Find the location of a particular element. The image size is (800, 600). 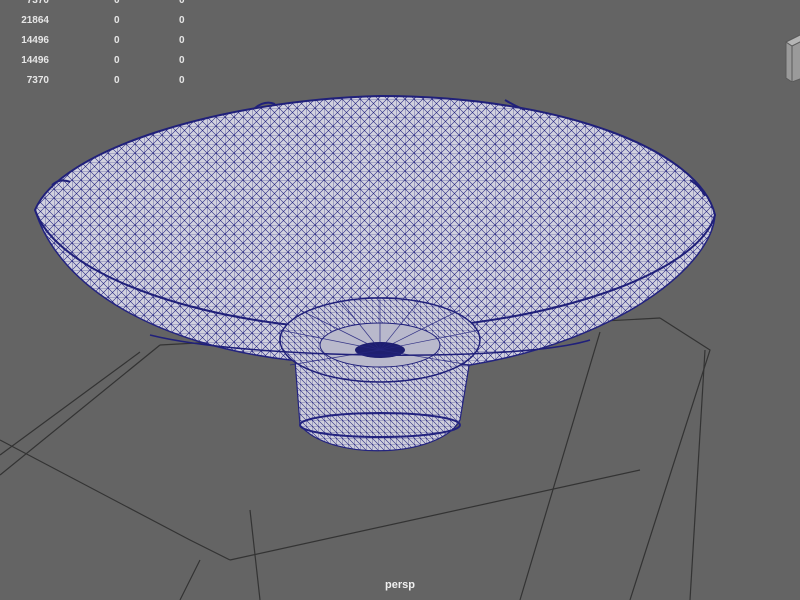

camera-name-label: persp is located at coordinates (400, 585).